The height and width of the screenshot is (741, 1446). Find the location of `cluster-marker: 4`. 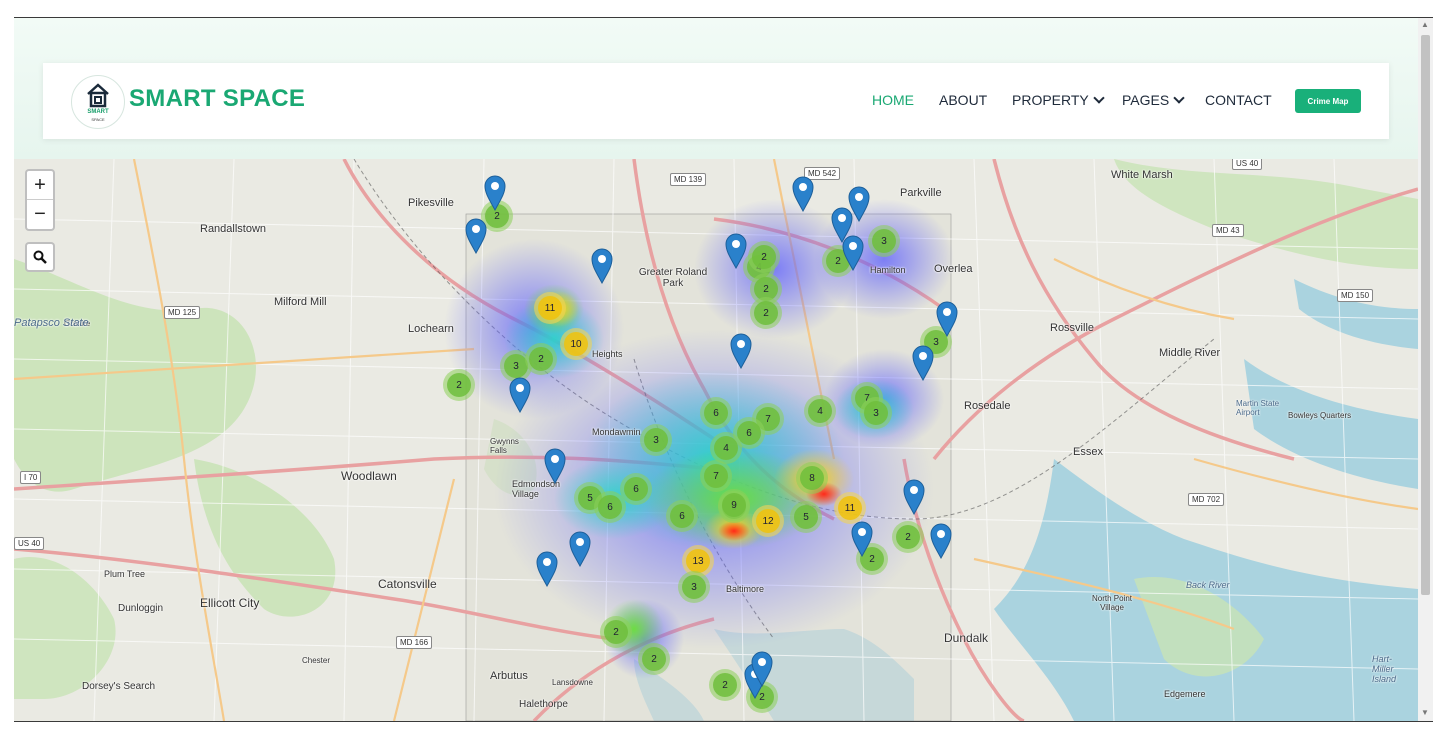

cluster-marker: 4 is located at coordinates (820, 411).